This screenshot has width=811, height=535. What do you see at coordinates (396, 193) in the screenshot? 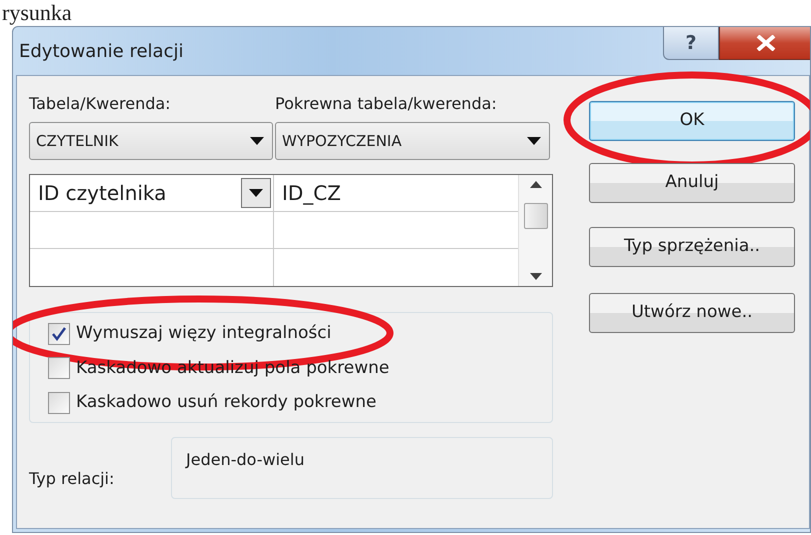
I see `table-cell: ID_CZ` at bounding box center [396, 193].